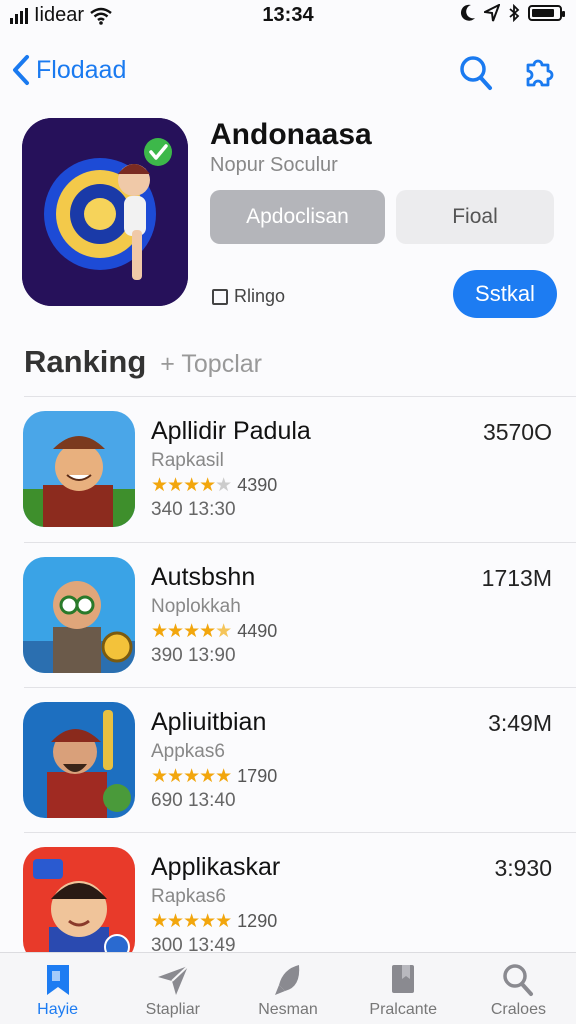  Describe the element at coordinates (288, 15) in the screenshot. I see `status-bar: Iidear 13:34` at that location.